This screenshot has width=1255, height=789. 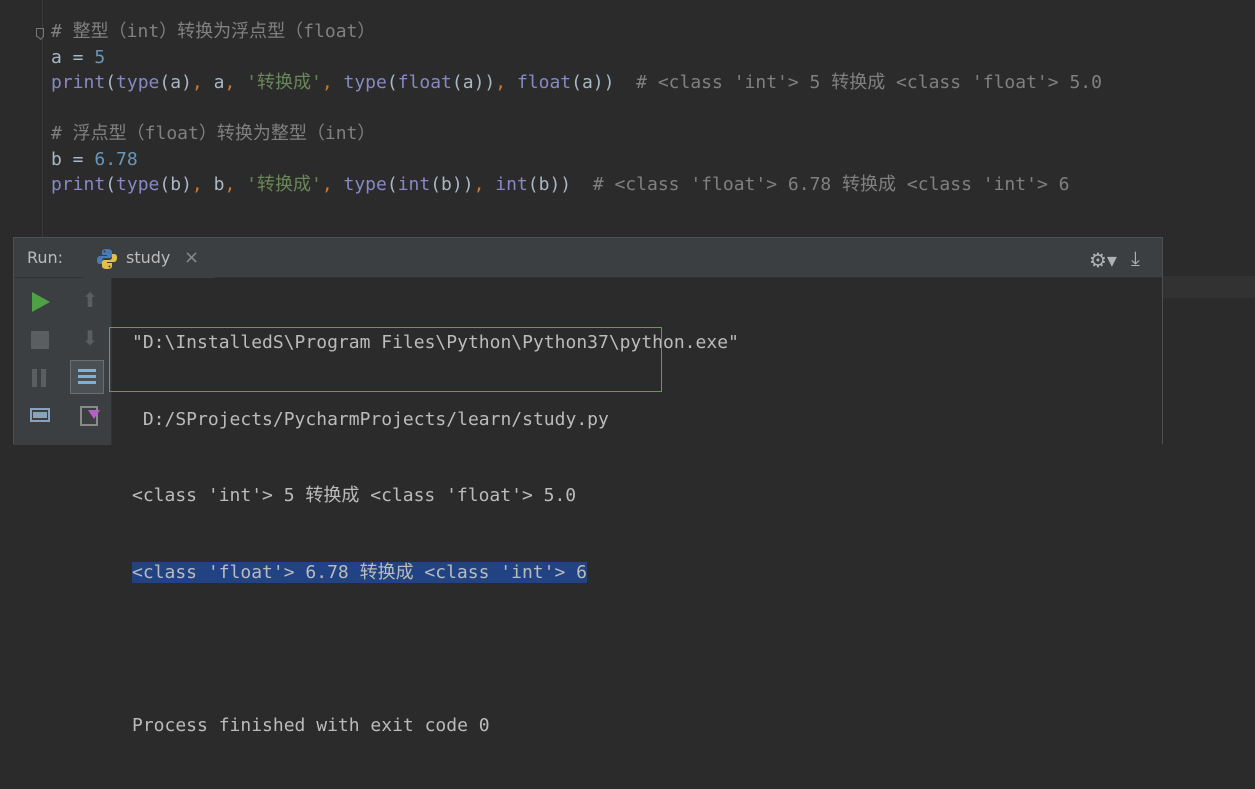 I want to click on run-header: Run: study × ⚙▾ ⤓, so click(x=588, y=258).